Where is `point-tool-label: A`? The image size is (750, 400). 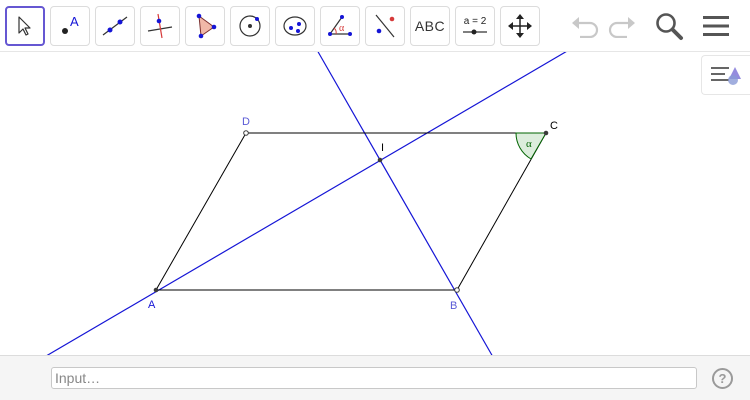 point-tool-label: A is located at coordinates (74, 21).